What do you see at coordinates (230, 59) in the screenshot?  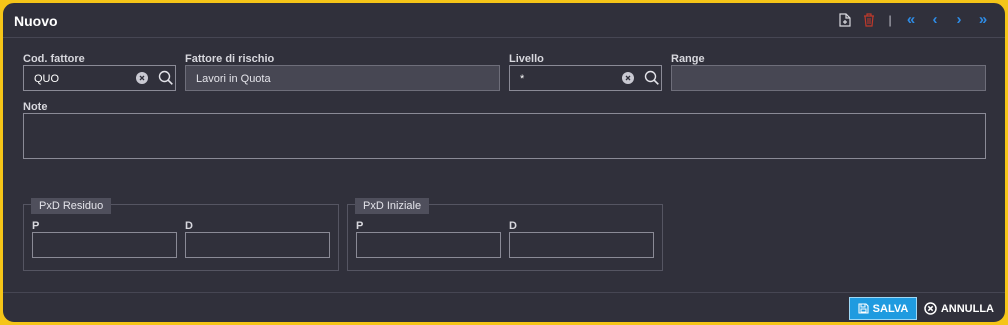 I see `fattore-rischio-label: Fattore di rischio` at bounding box center [230, 59].